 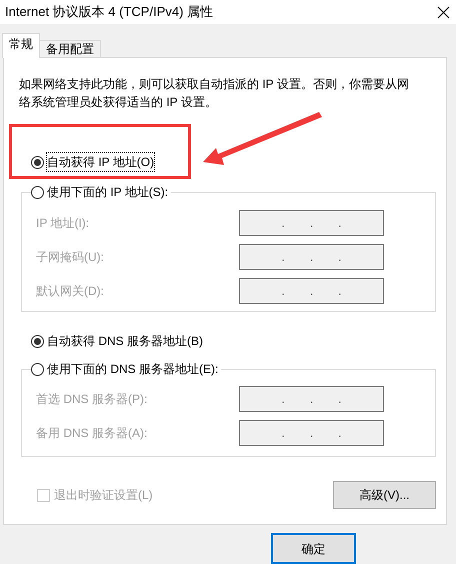 I want to click on field-label: 备用 DNS 服务器(A):, so click(x=92, y=433).